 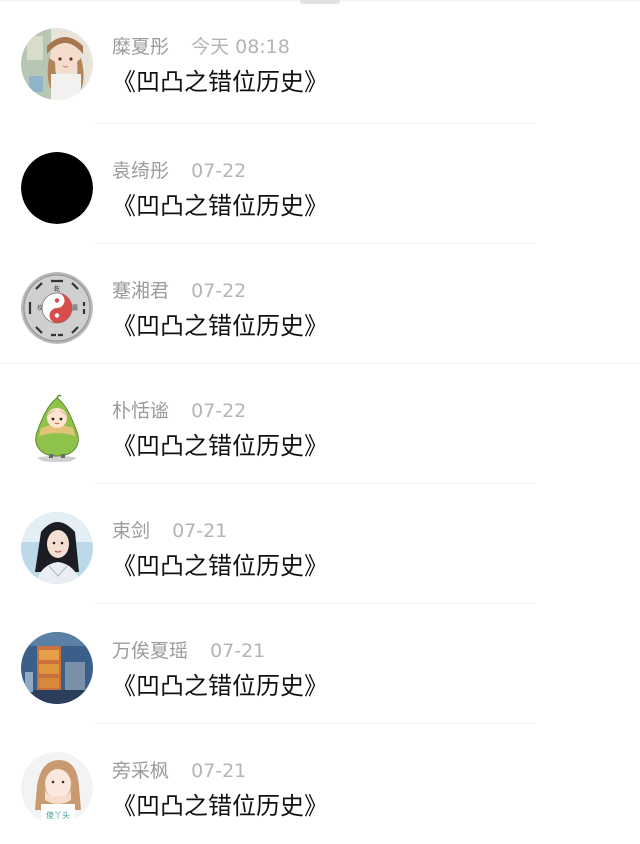 What do you see at coordinates (140, 291) in the screenshot?
I see `user-name: 蹇湘君` at bounding box center [140, 291].